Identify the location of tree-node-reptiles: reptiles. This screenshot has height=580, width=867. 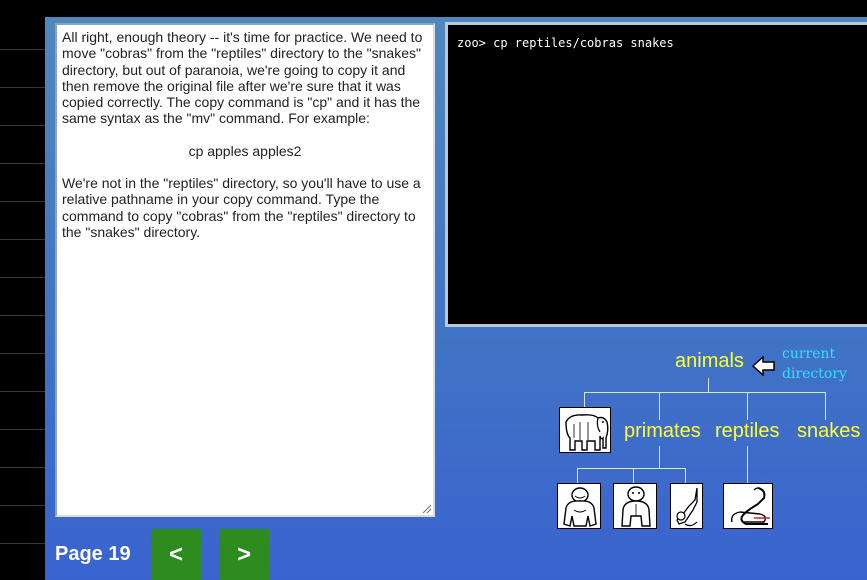
(747, 431).